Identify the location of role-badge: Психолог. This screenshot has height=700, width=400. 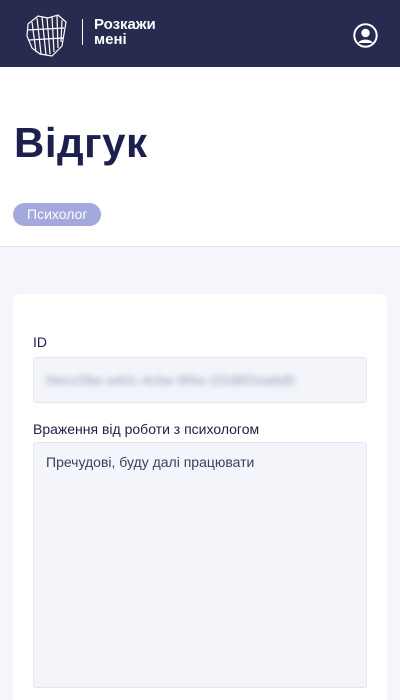
(57, 214).